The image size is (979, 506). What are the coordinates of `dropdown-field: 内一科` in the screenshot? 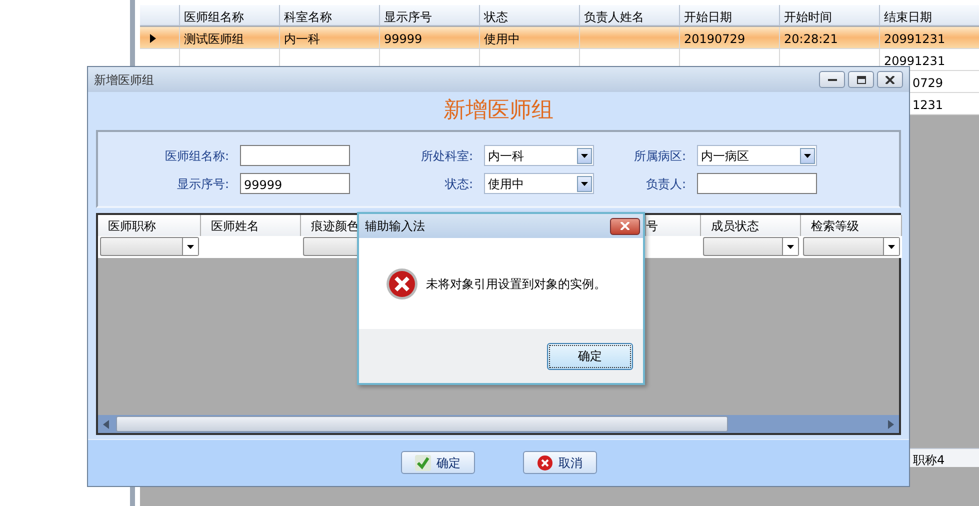 It's located at (539, 155).